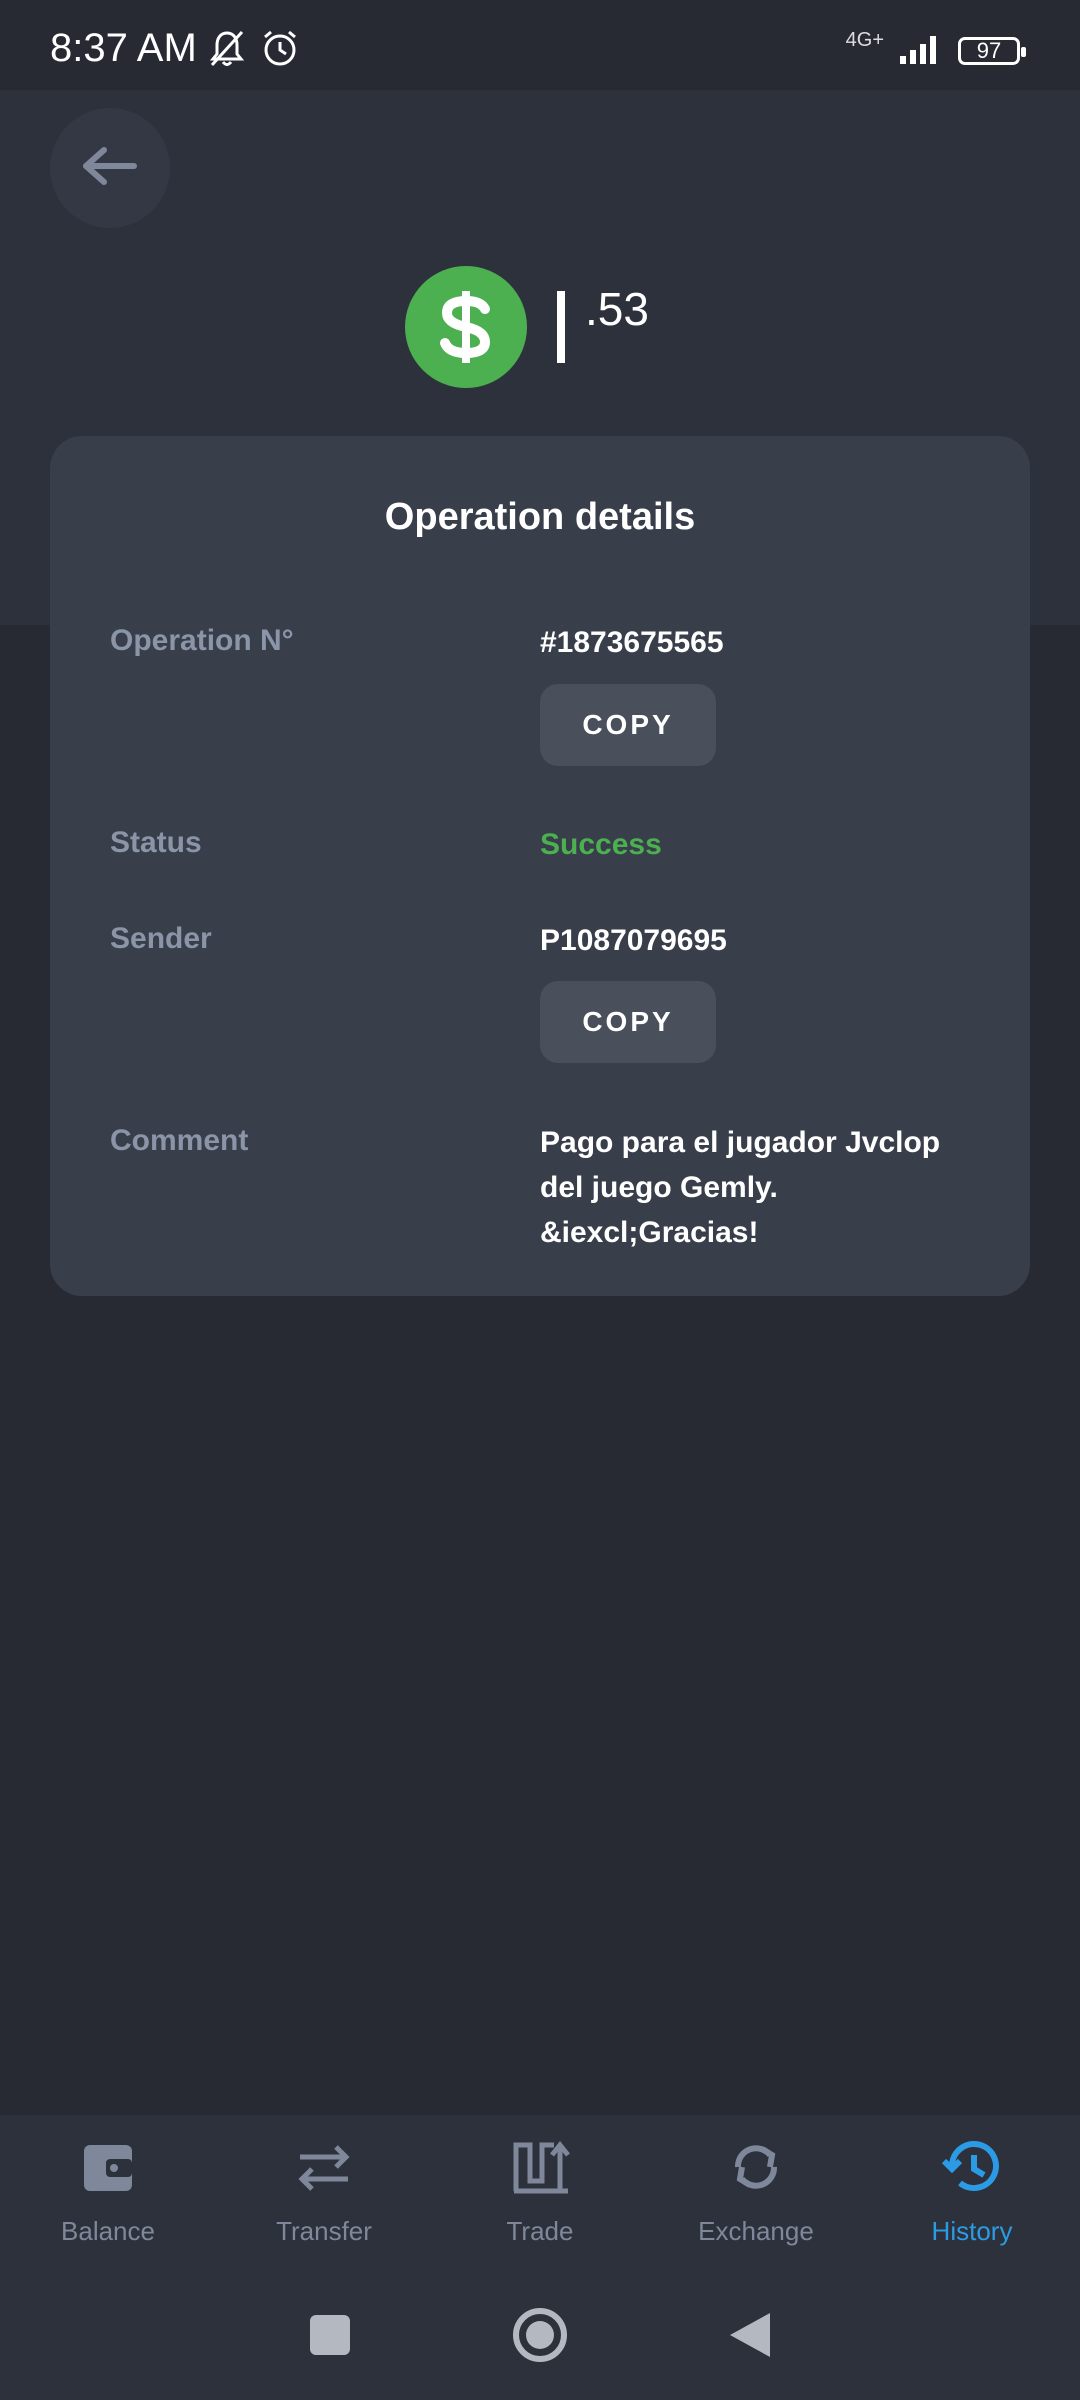 The height and width of the screenshot is (2400, 1080). I want to click on nav-label-trade: Trade, so click(540, 2231).